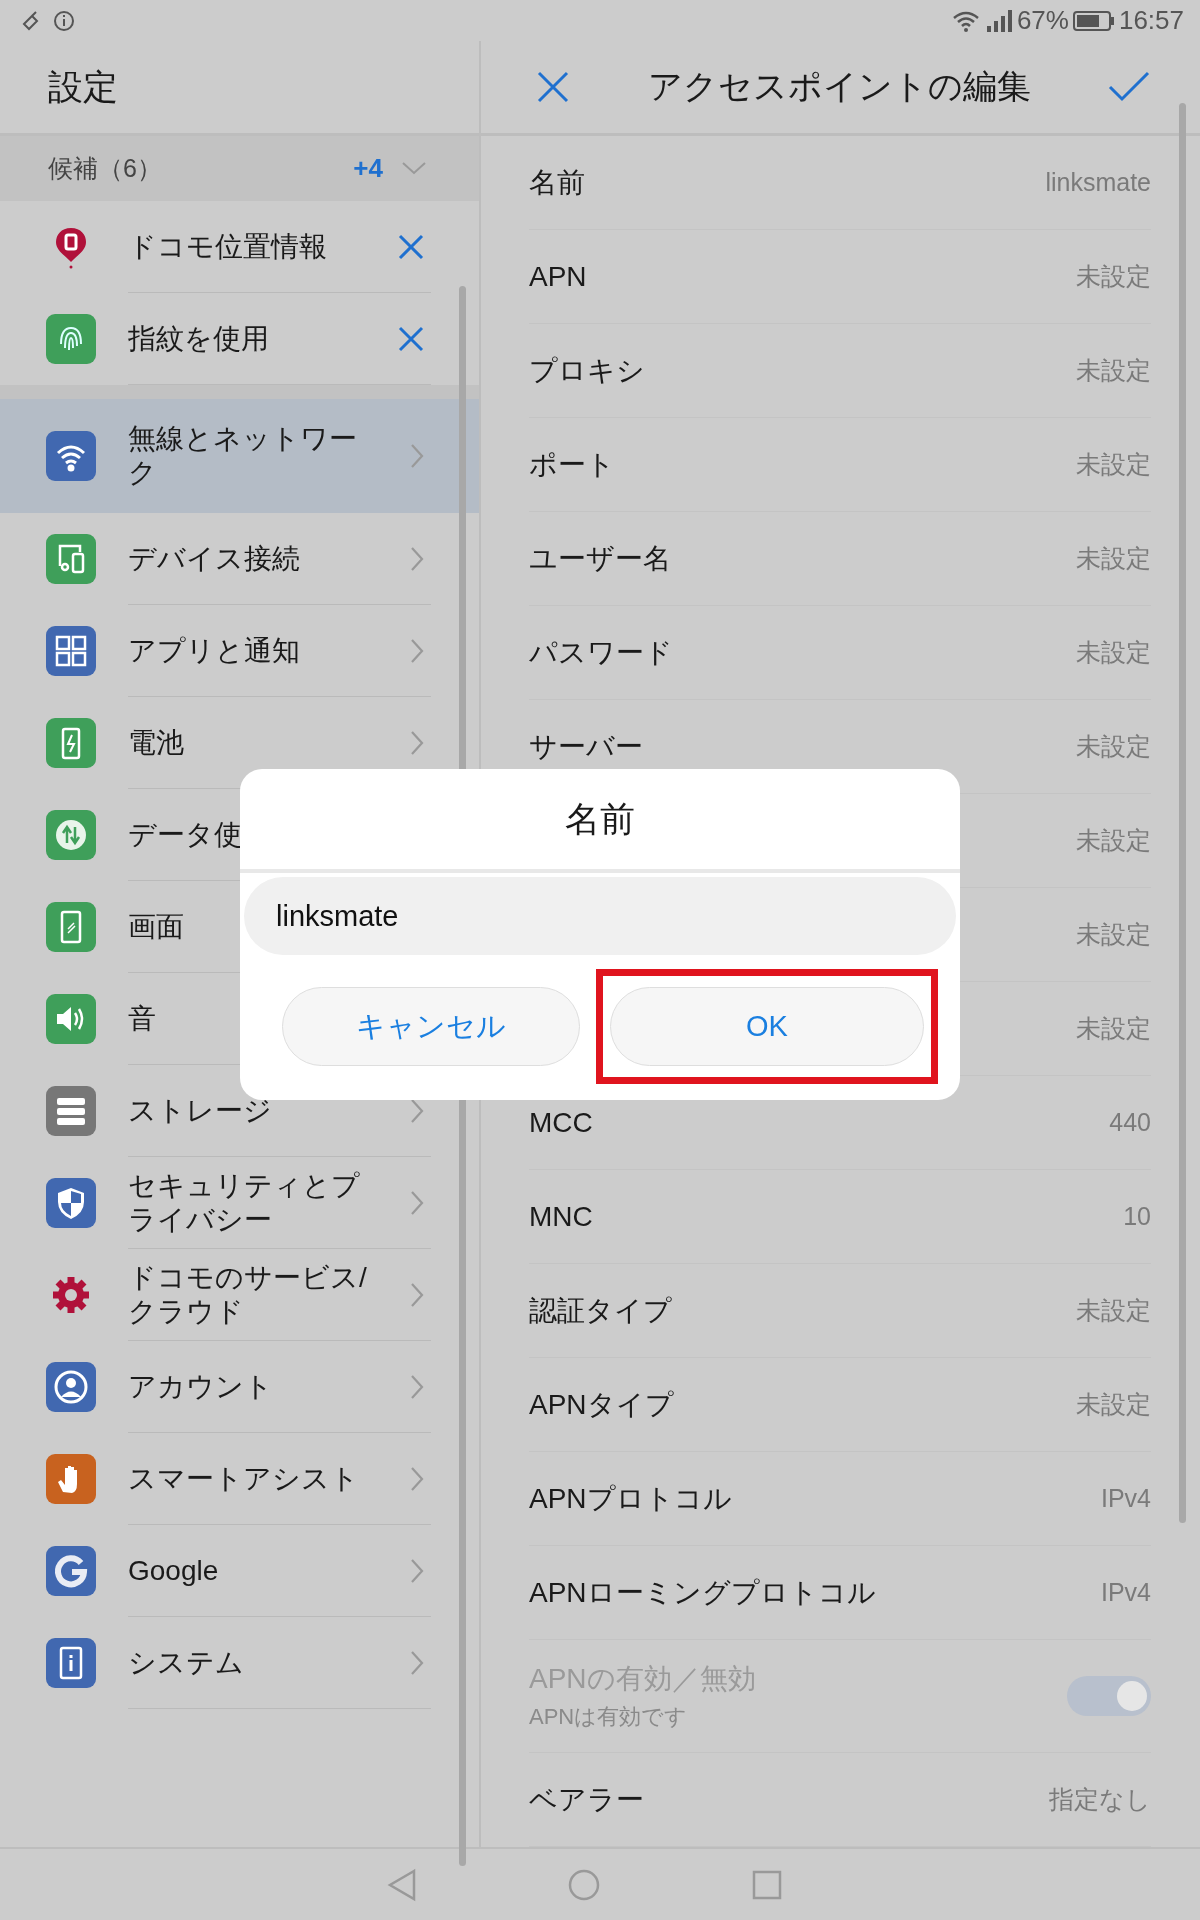 Image resolution: width=1200 pixels, height=1920 pixels. I want to click on apn-setting-row: 名前 linksmate, so click(840, 183).